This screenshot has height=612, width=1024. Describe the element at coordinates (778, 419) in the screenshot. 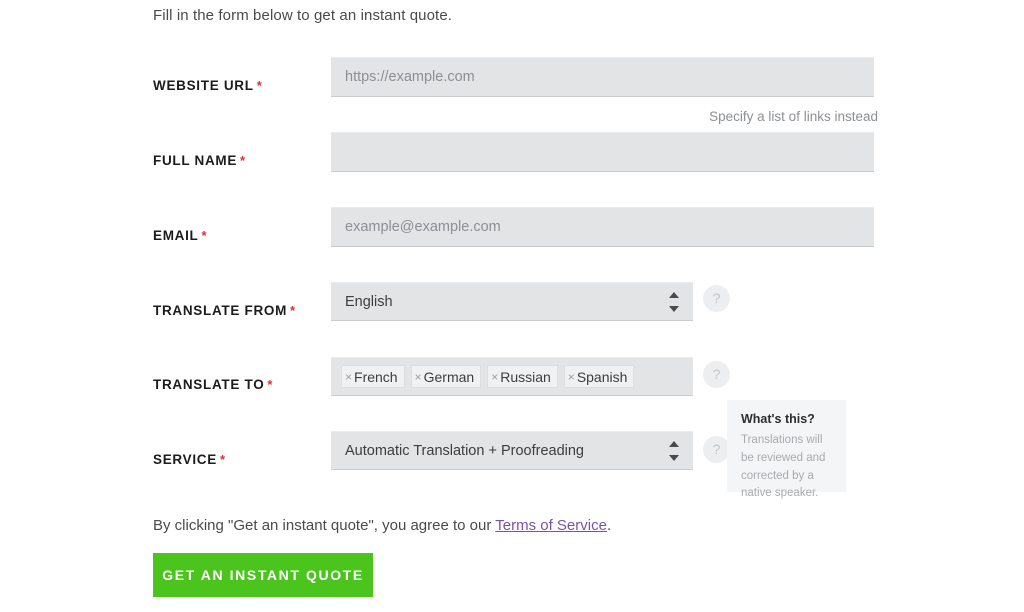

I see `tooltip-title: What's this?` at that location.